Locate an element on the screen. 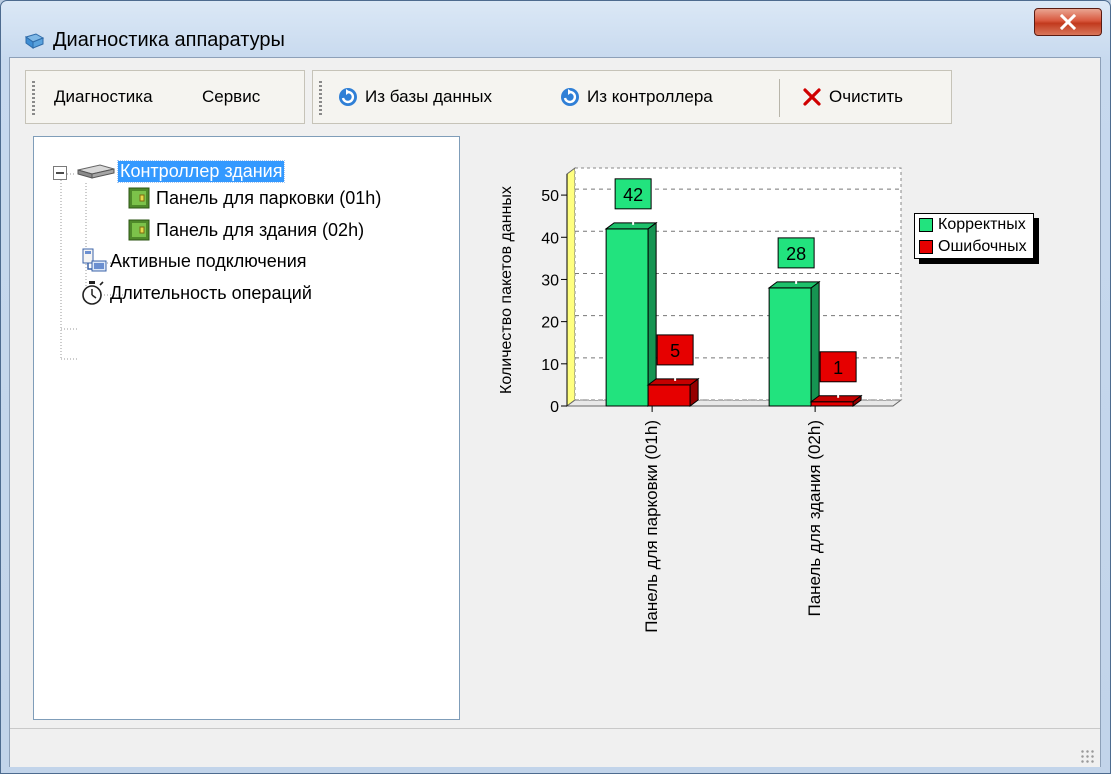  tree-node-operation-duration: Длительность операций is located at coordinates (196, 293).